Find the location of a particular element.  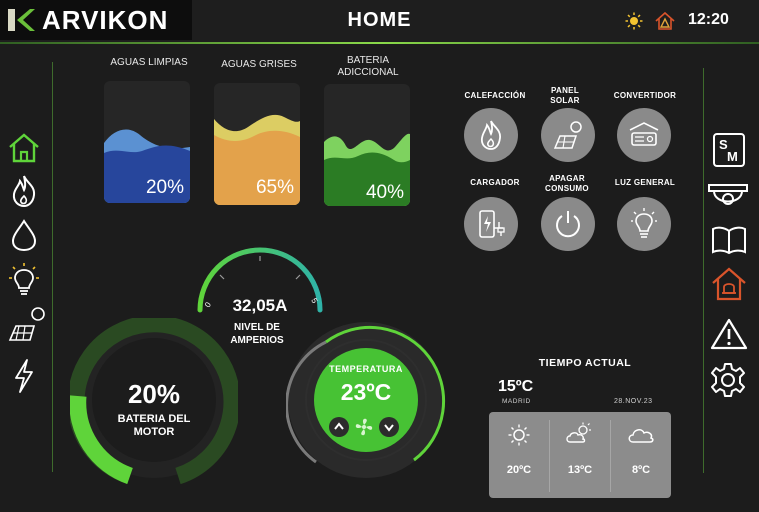

forecast-panel: 20ºC 13ºC 8ºC is located at coordinates (580, 455).